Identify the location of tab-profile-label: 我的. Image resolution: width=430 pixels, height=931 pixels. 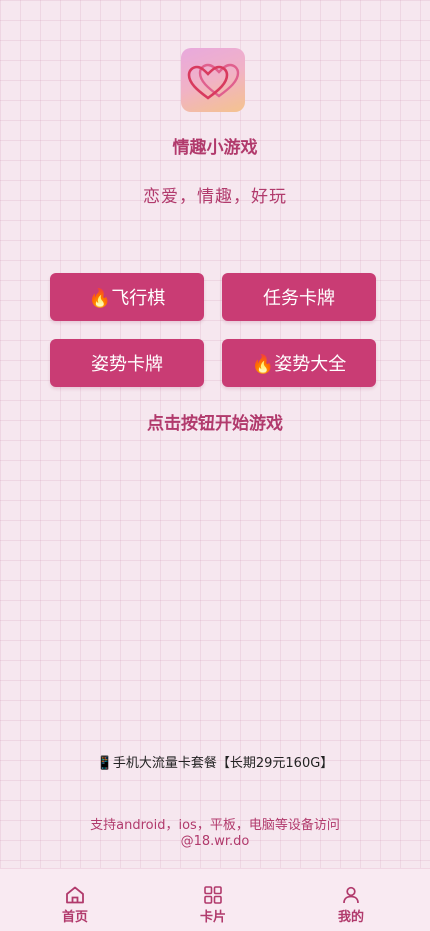
(350, 917).